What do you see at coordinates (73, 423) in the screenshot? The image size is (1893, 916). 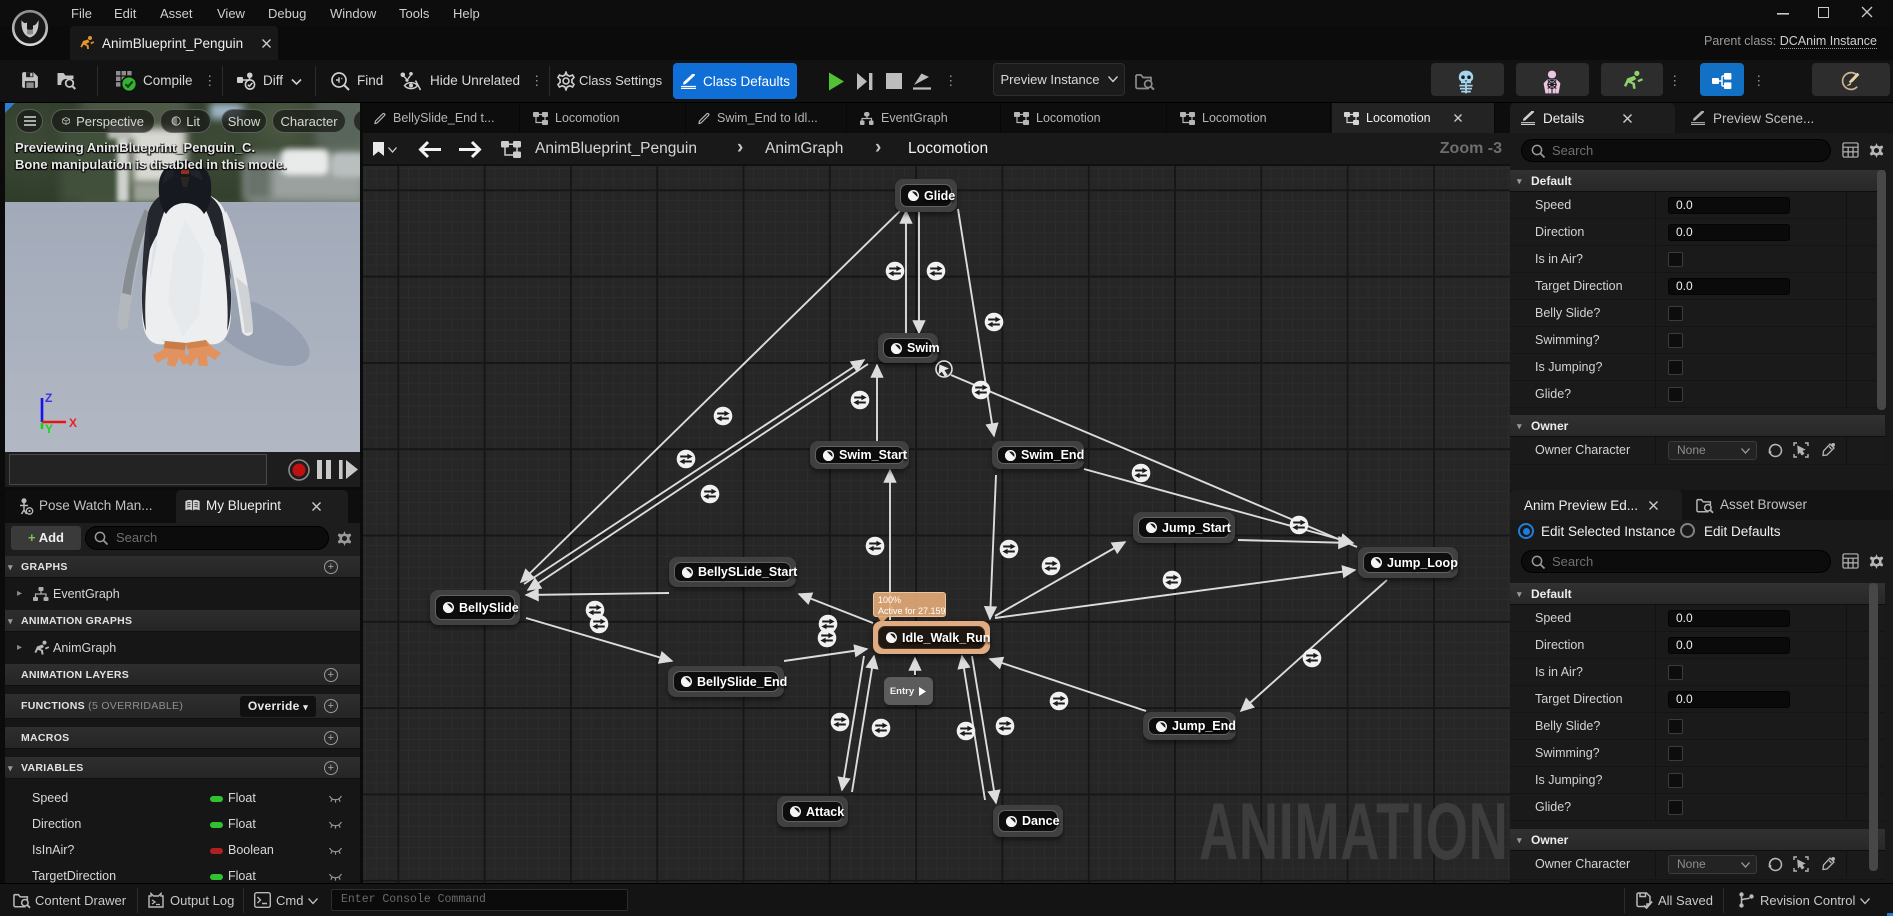 I see `svg-text: X` at bounding box center [73, 423].